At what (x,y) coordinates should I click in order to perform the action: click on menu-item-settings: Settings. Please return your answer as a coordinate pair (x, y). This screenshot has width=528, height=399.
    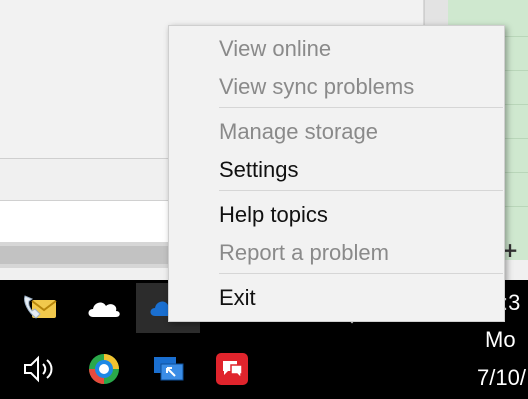
    Looking at the image, I should click on (336, 170).